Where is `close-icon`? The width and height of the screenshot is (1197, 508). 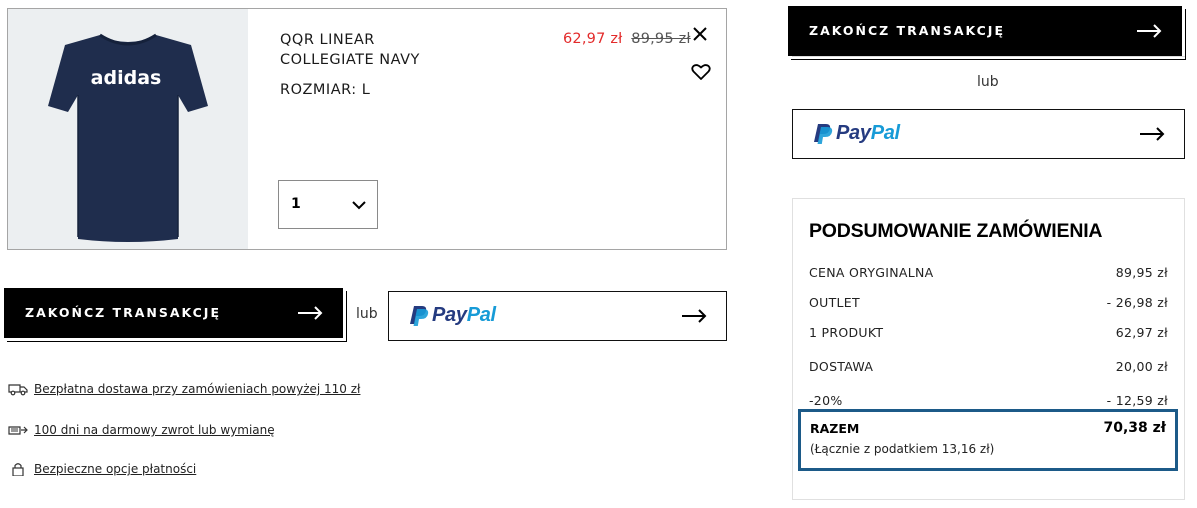 close-icon is located at coordinates (700, 34).